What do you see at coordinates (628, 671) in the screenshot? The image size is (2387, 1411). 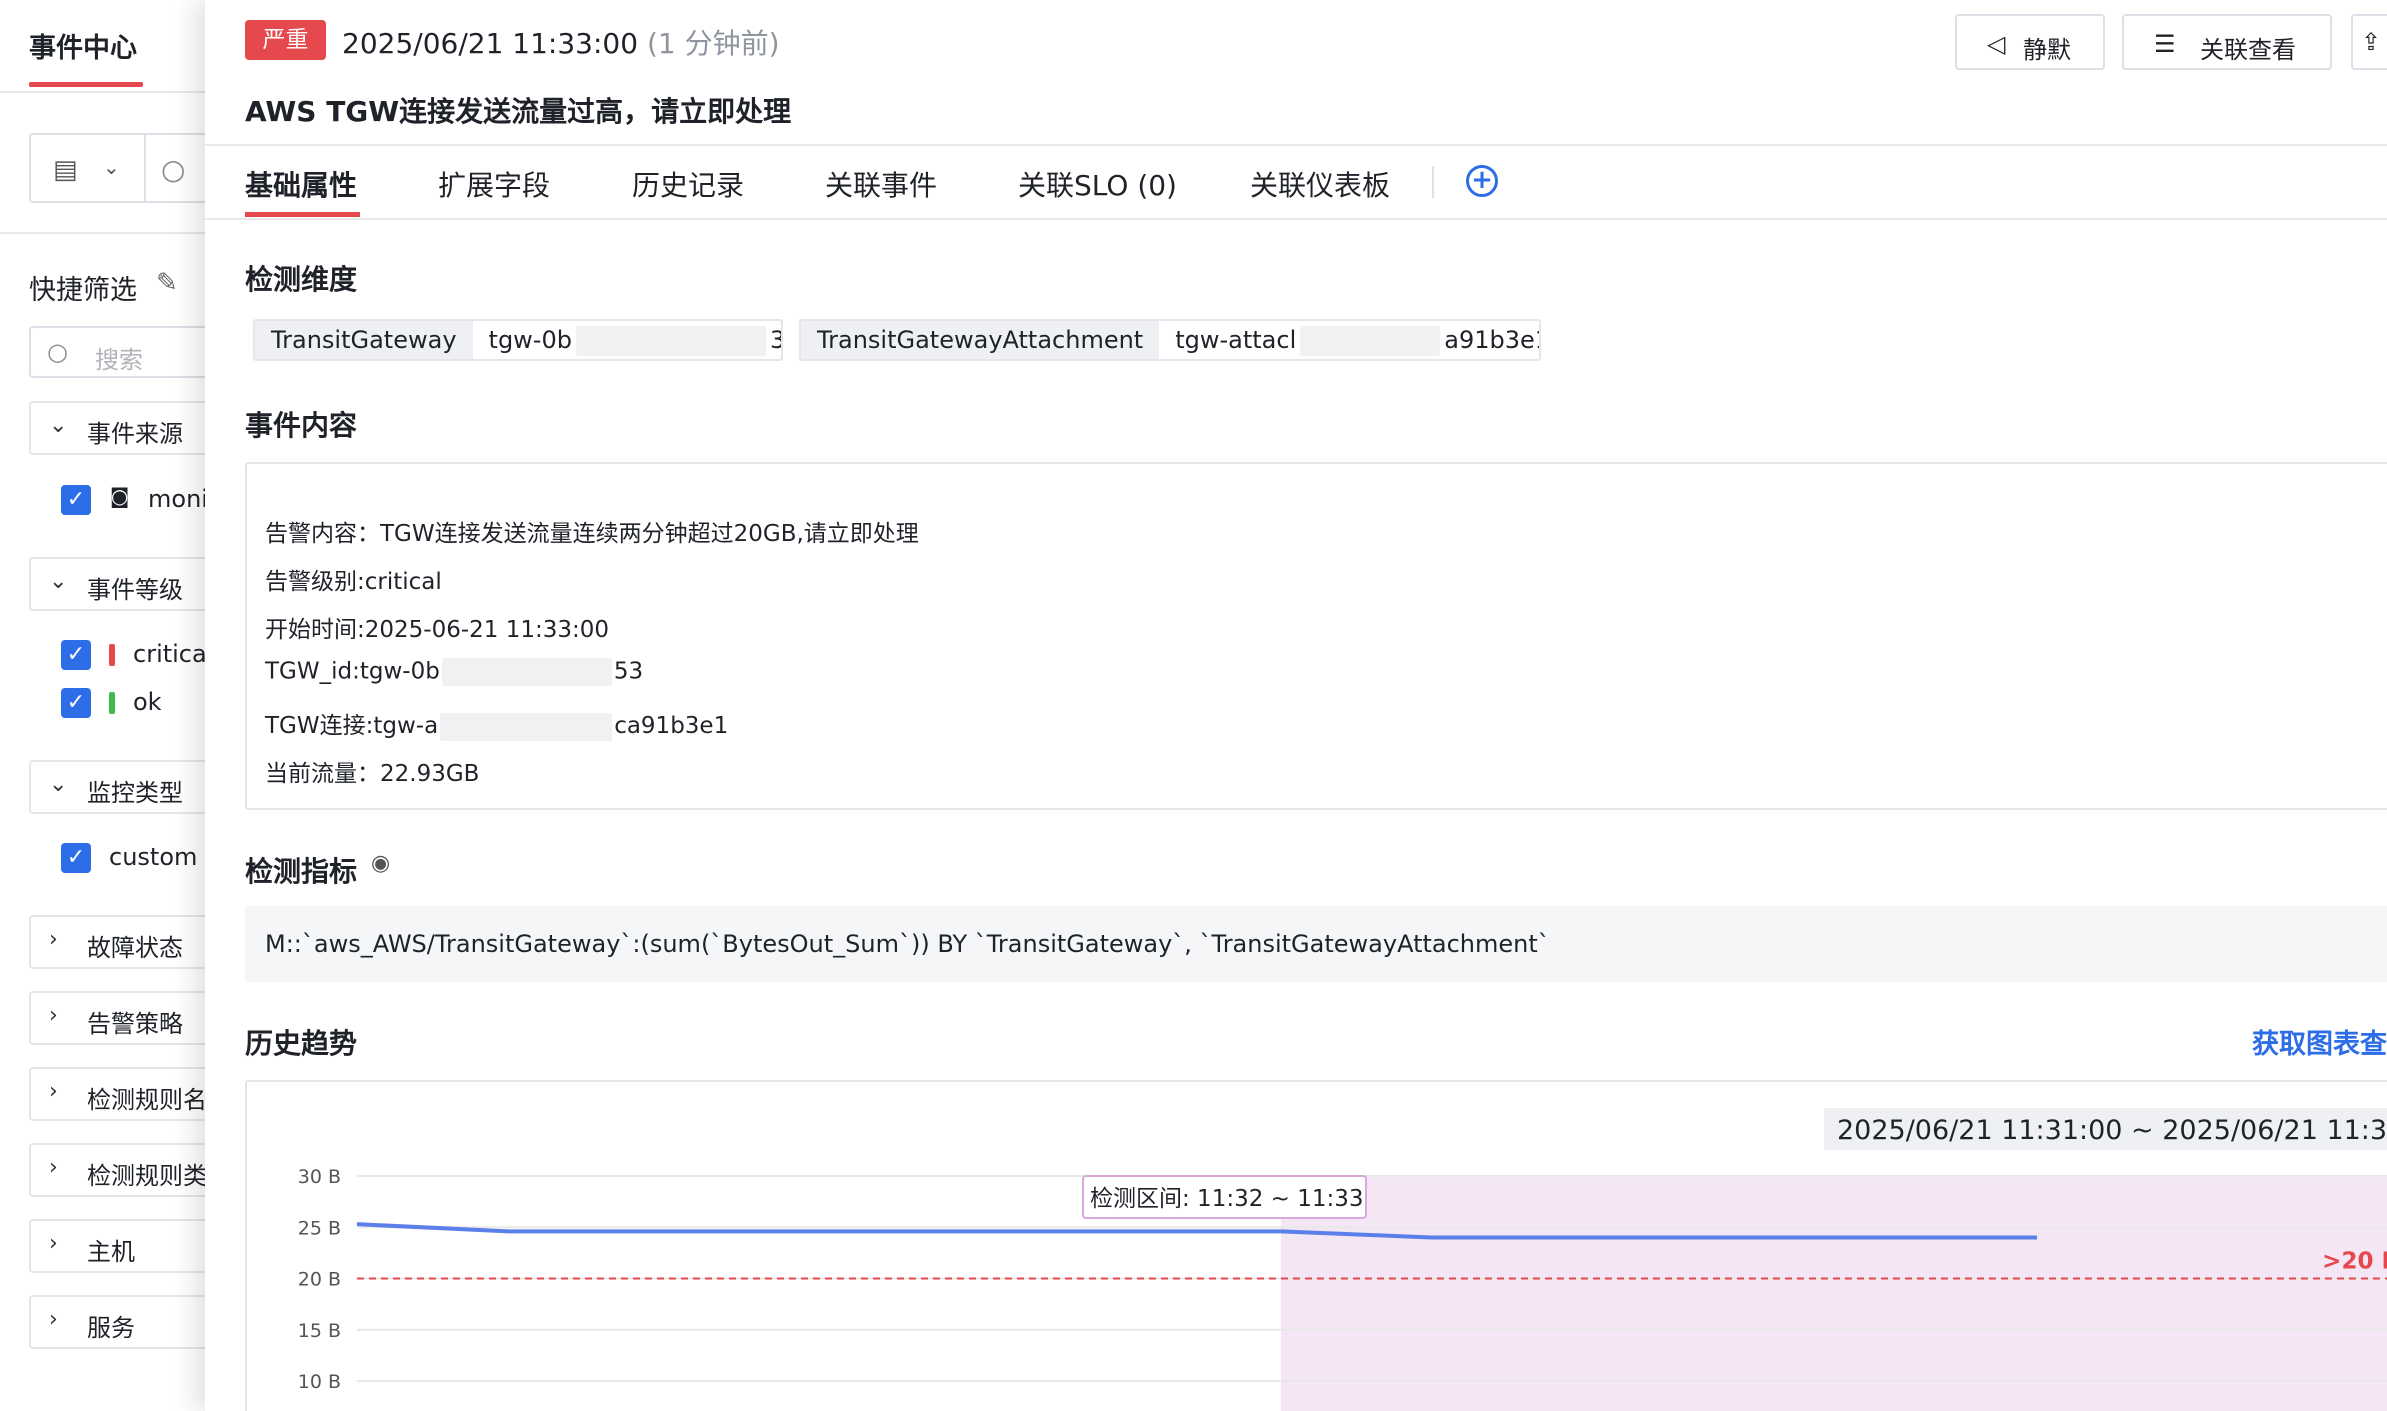 I see `content-line-tail: 53` at bounding box center [628, 671].